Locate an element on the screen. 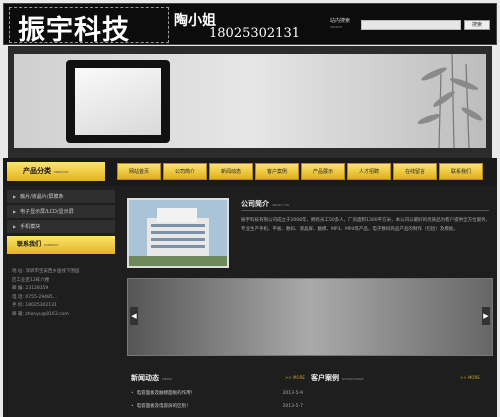 The image size is (500, 417). news-title: 新闻动态 NEWS is located at coordinates (151, 378).